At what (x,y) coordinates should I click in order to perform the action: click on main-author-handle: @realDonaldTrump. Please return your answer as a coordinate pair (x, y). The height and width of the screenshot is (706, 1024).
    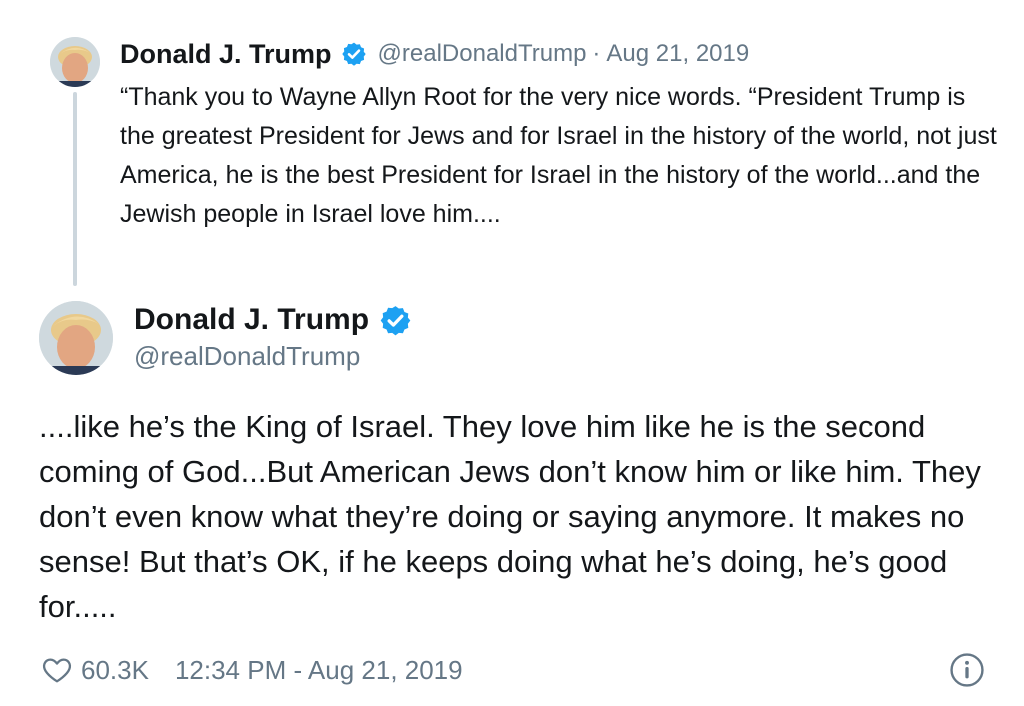
    Looking at the image, I should click on (247, 356).